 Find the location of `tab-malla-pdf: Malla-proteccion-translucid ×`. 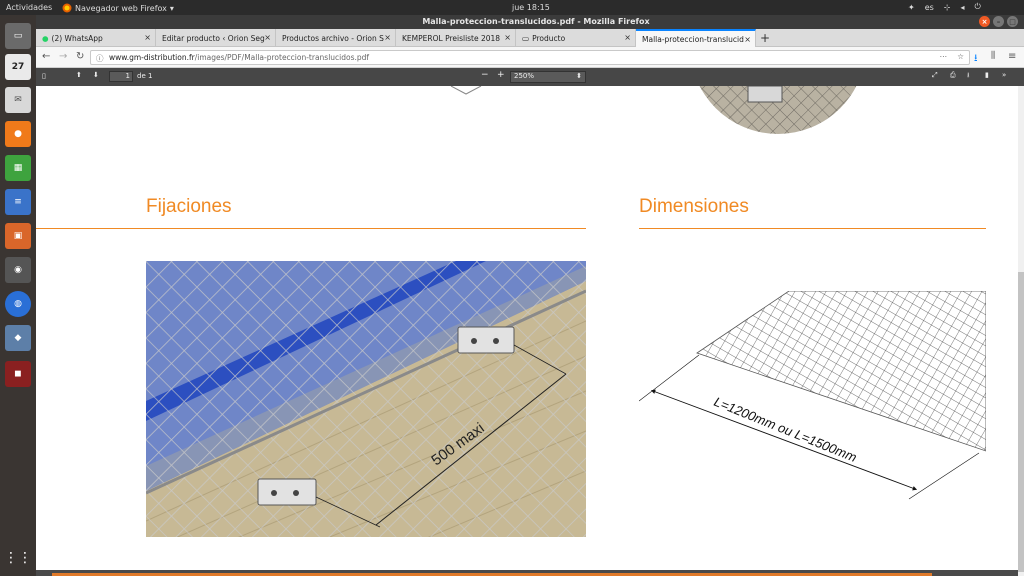

tab-malla-pdf: Malla-proteccion-translucid × is located at coordinates (696, 38).